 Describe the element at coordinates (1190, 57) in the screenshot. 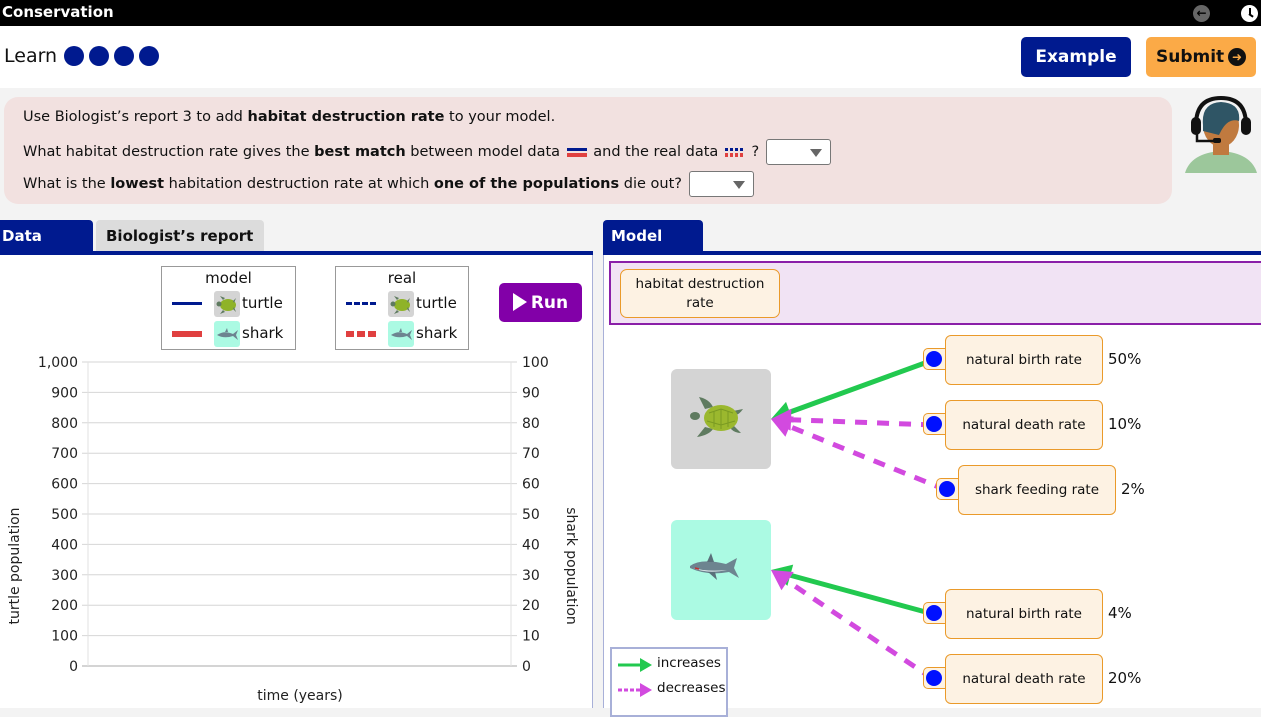

I see `submit-label: Submit` at that location.